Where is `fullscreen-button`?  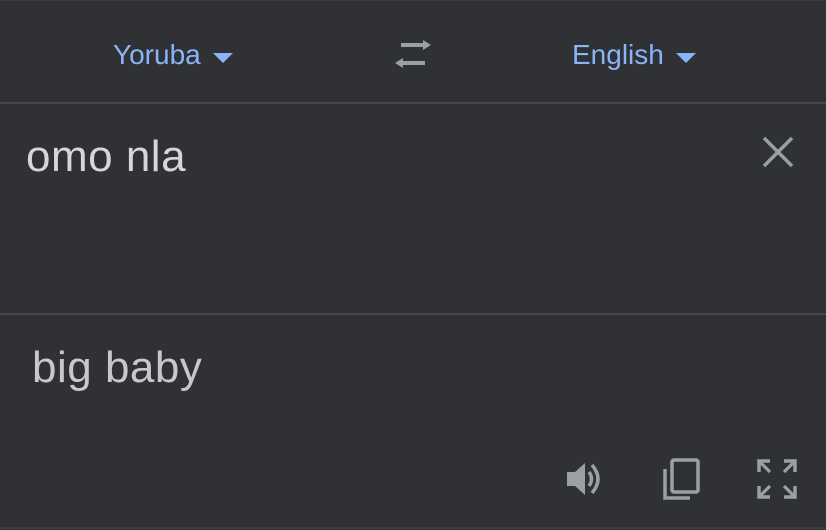
fullscreen-button is located at coordinates (777, 479).